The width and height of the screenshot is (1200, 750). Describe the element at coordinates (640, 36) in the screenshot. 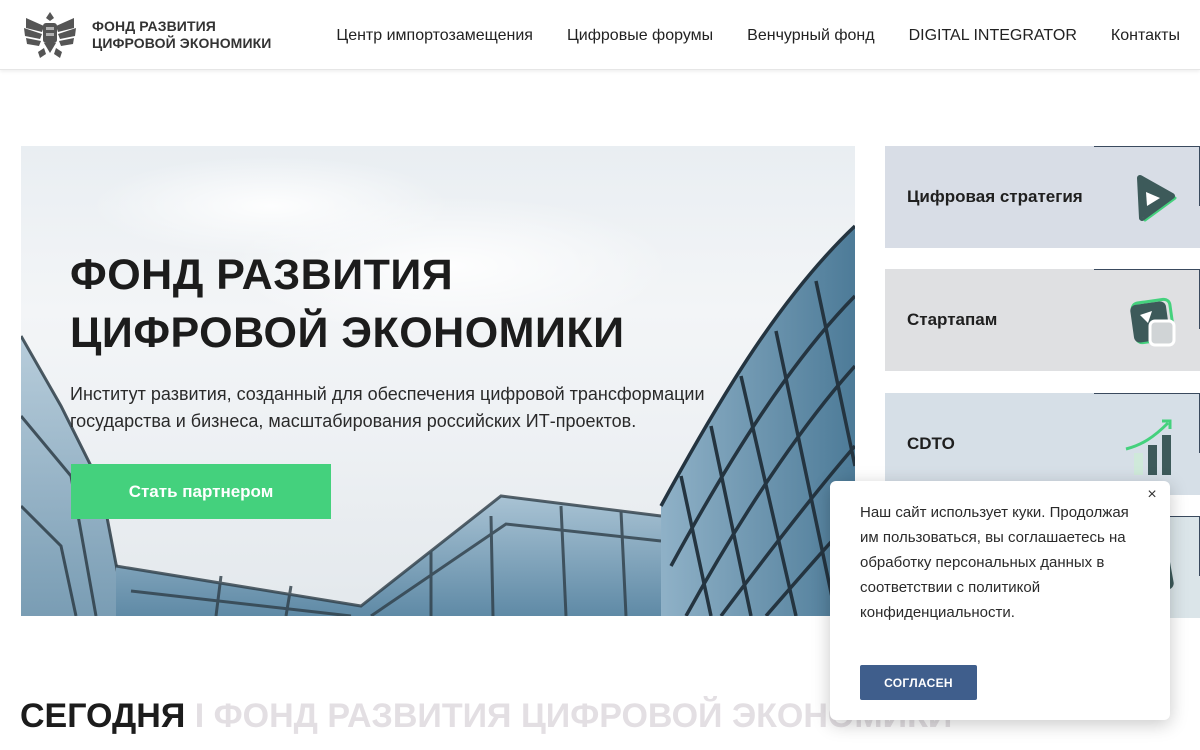

I see `nav-digital-forums: Цифровые форумы` at that location.